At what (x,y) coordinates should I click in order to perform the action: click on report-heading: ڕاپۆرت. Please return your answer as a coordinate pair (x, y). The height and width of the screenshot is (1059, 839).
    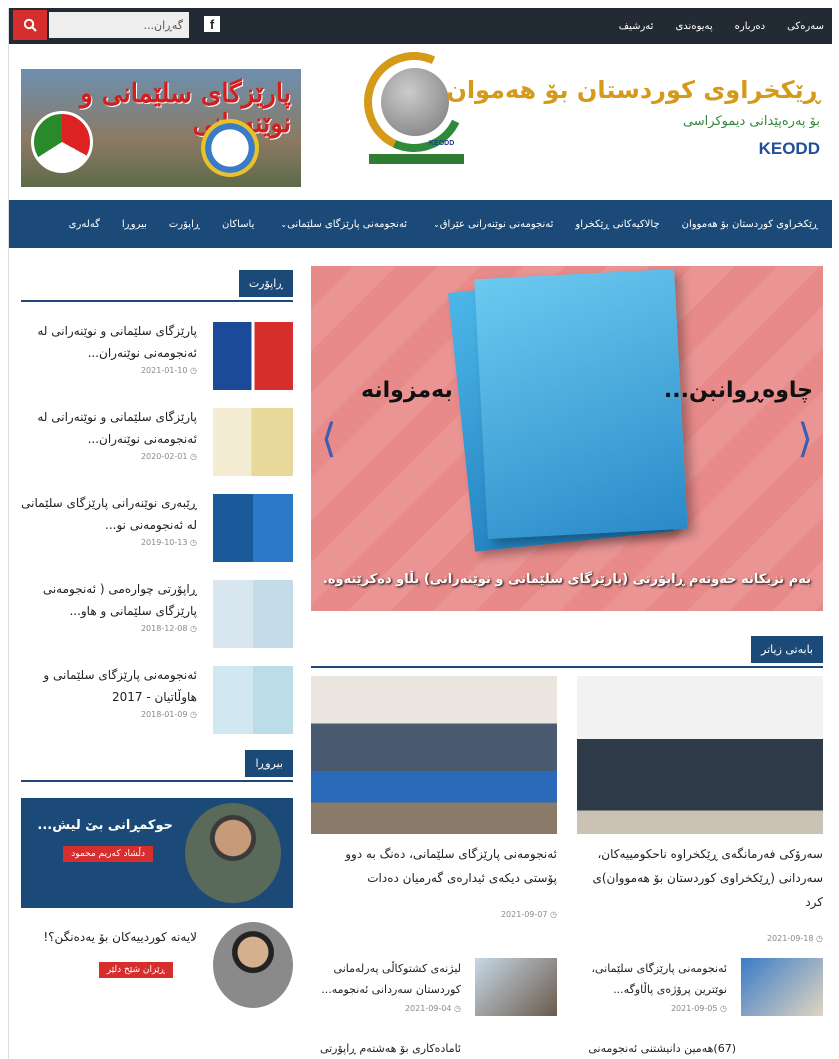
    Looking at the image, I should click on (265, 283).